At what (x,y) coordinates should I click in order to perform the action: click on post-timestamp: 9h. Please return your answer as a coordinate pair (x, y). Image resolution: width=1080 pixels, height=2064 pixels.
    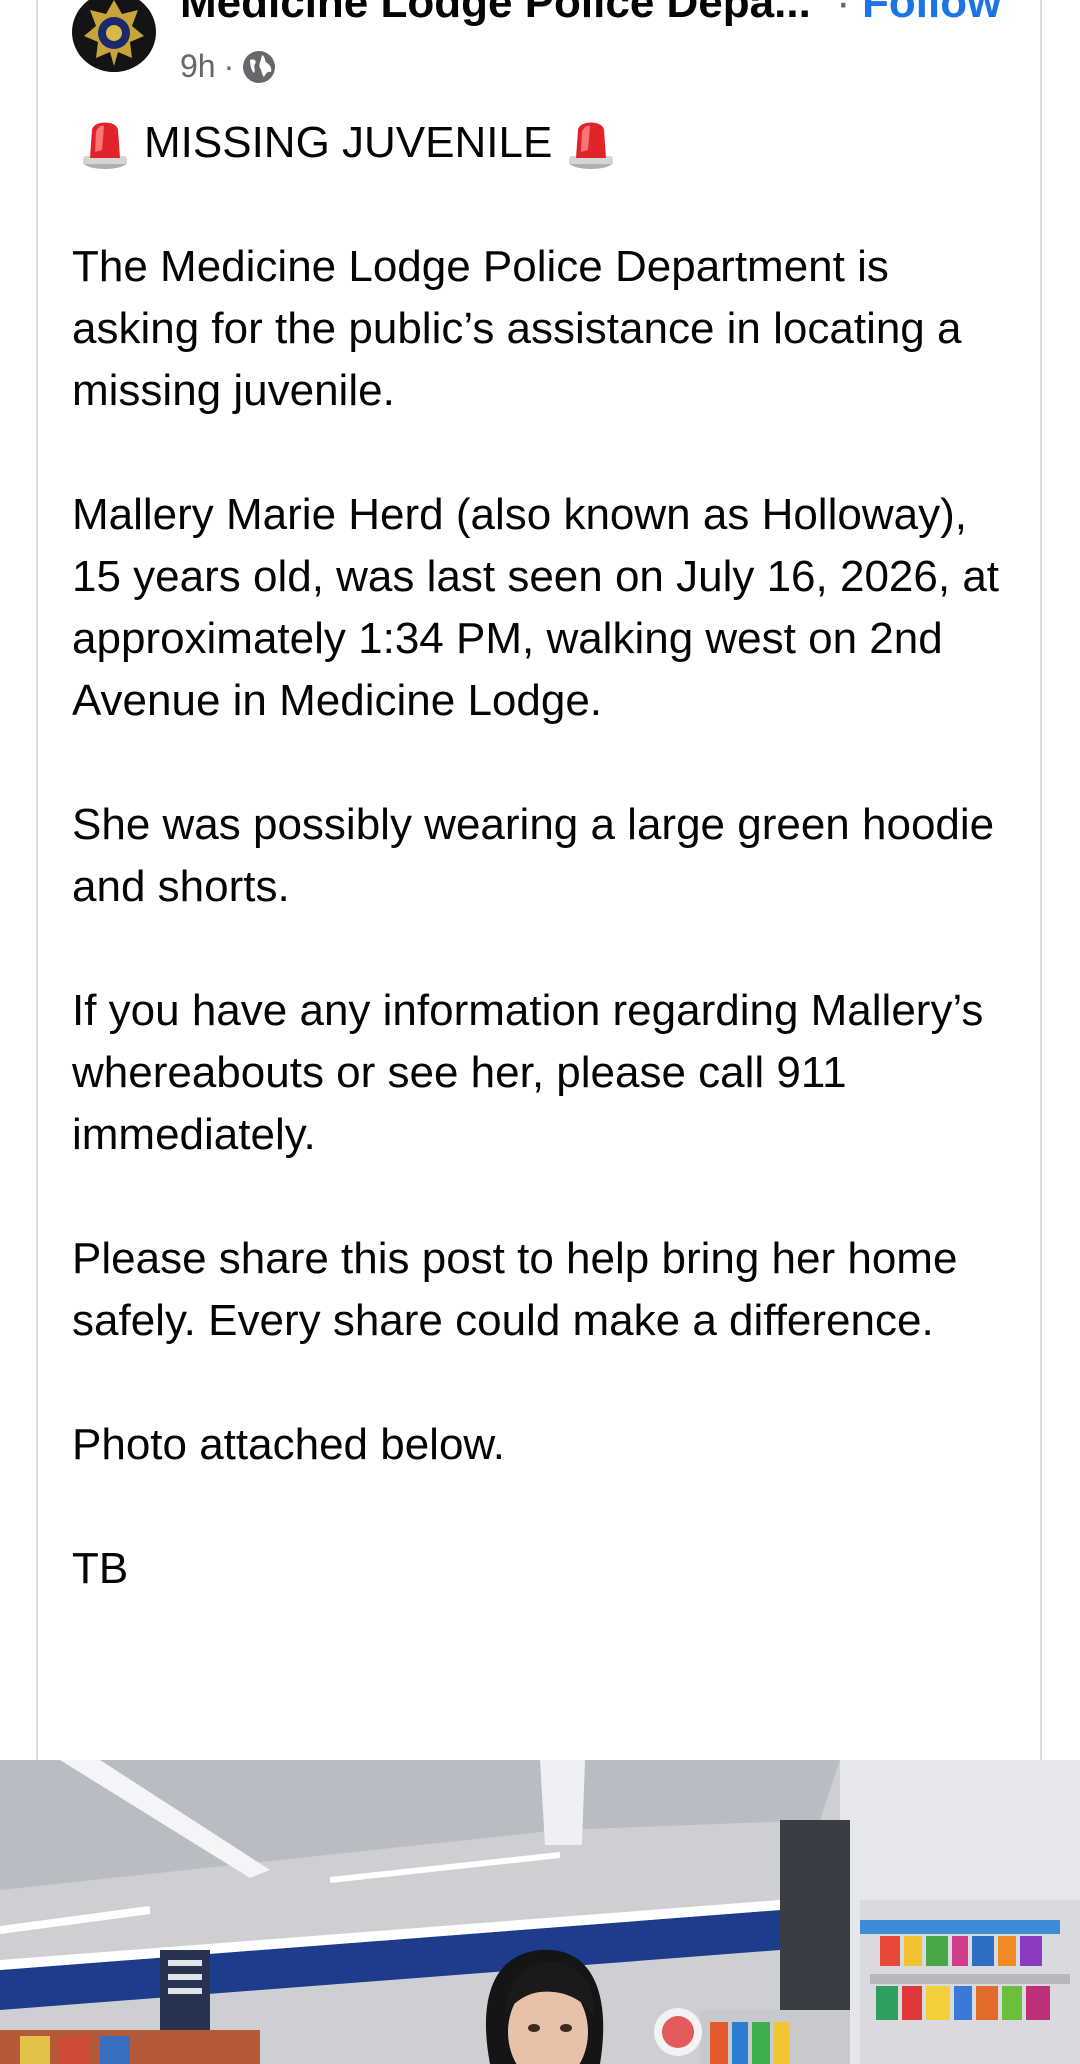
    Looking at the image, I should click on (198, 66).